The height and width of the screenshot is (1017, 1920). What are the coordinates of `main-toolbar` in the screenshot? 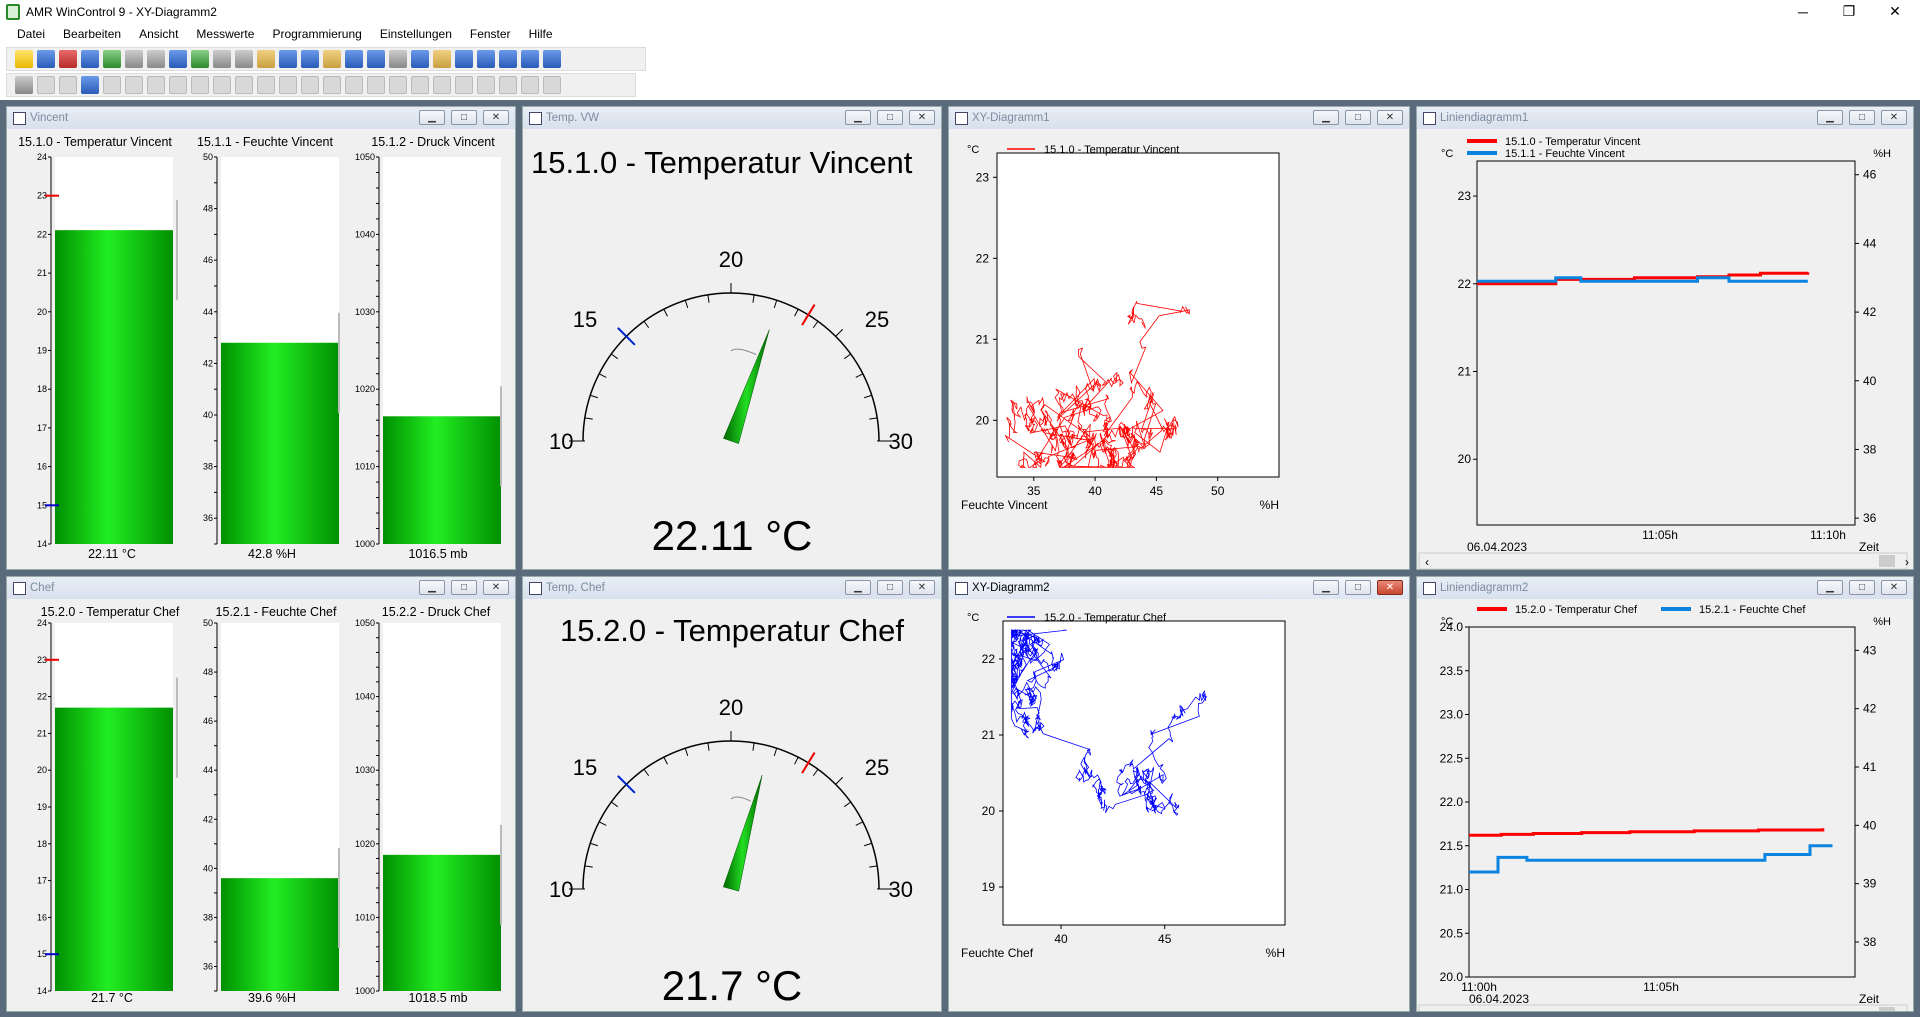 It's located at (326, 59).